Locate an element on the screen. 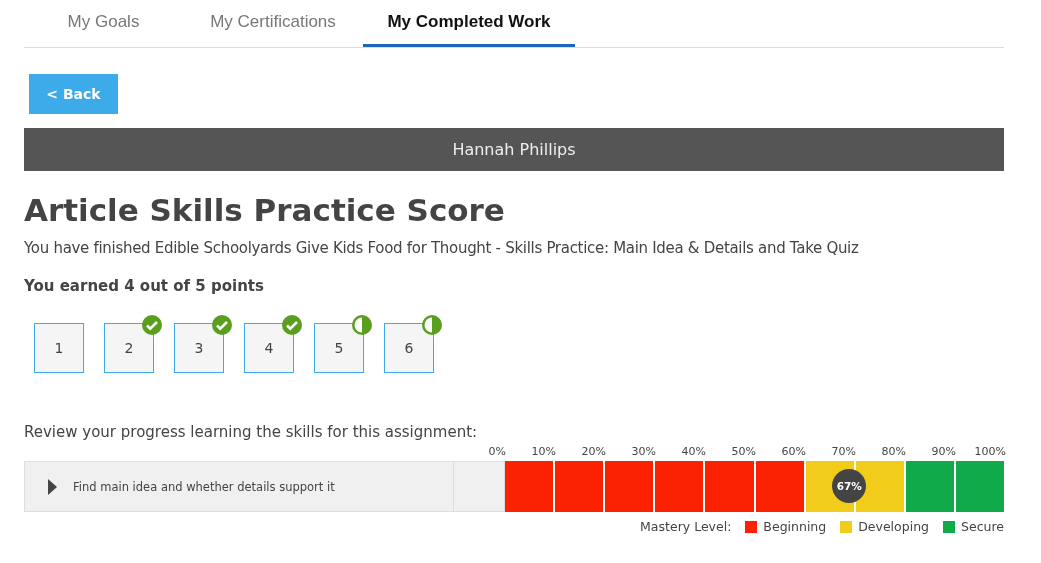 This screenshot has width=1041, height=563. scale-tick: 100% is located at coordinates (990, 451).